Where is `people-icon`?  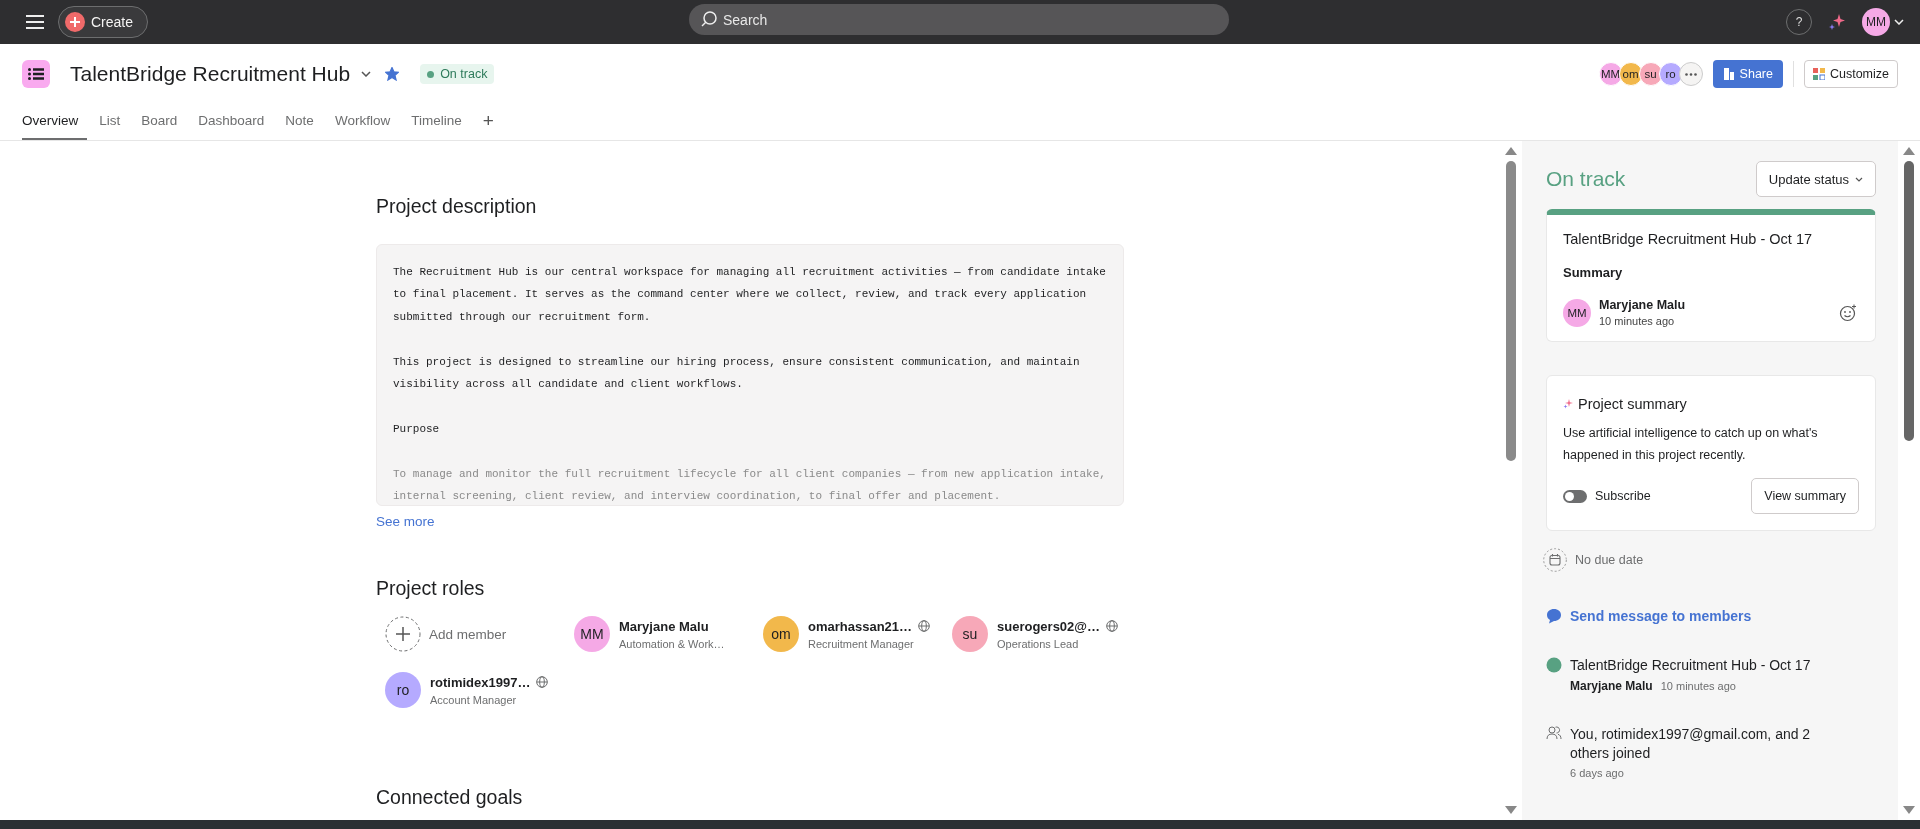 people-icon is located at coordinates (1554, 733).